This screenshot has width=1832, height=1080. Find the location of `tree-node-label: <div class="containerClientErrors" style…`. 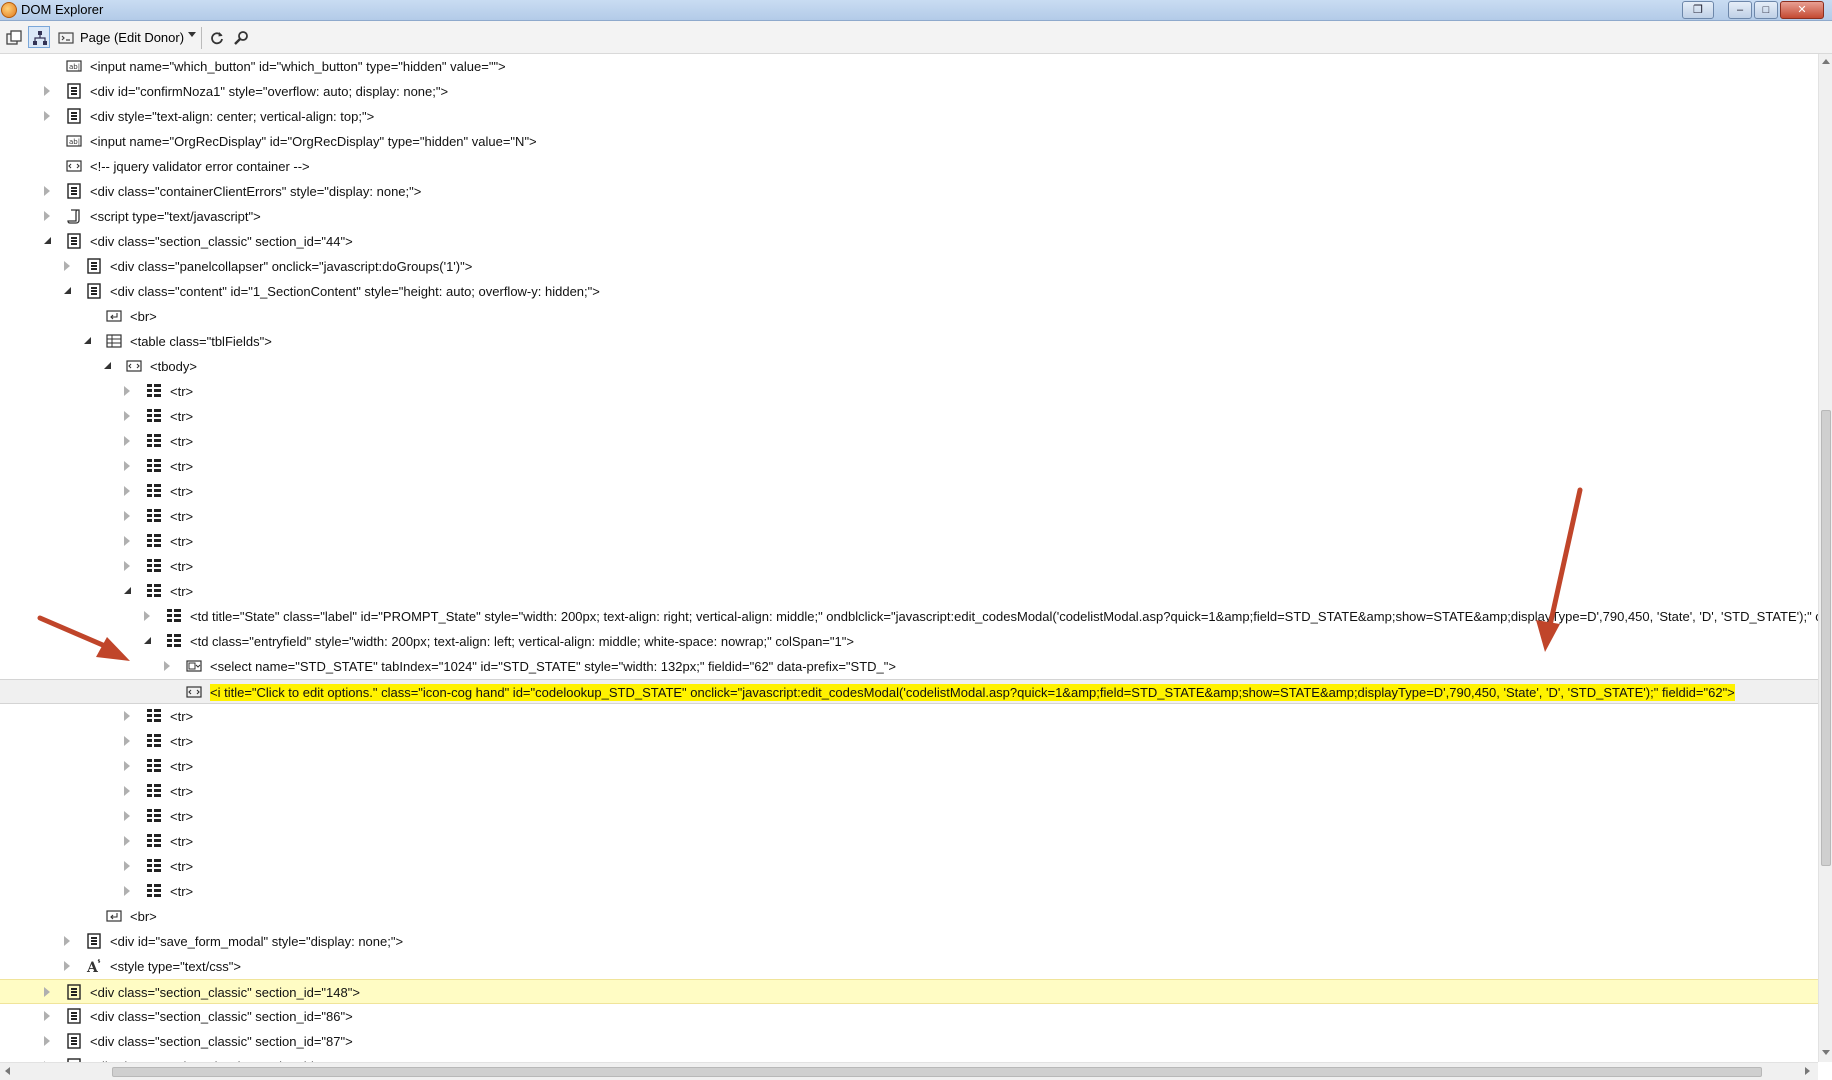

tree-node-label: <div class="containerClientErrors" style… is located at coordinates (256, 191).